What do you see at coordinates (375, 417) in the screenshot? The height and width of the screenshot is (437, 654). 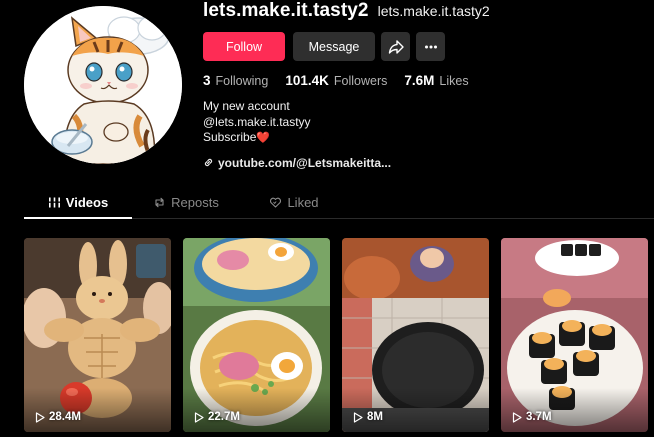 I see `view-count-text: 8M` at bounding box center [375, 417].